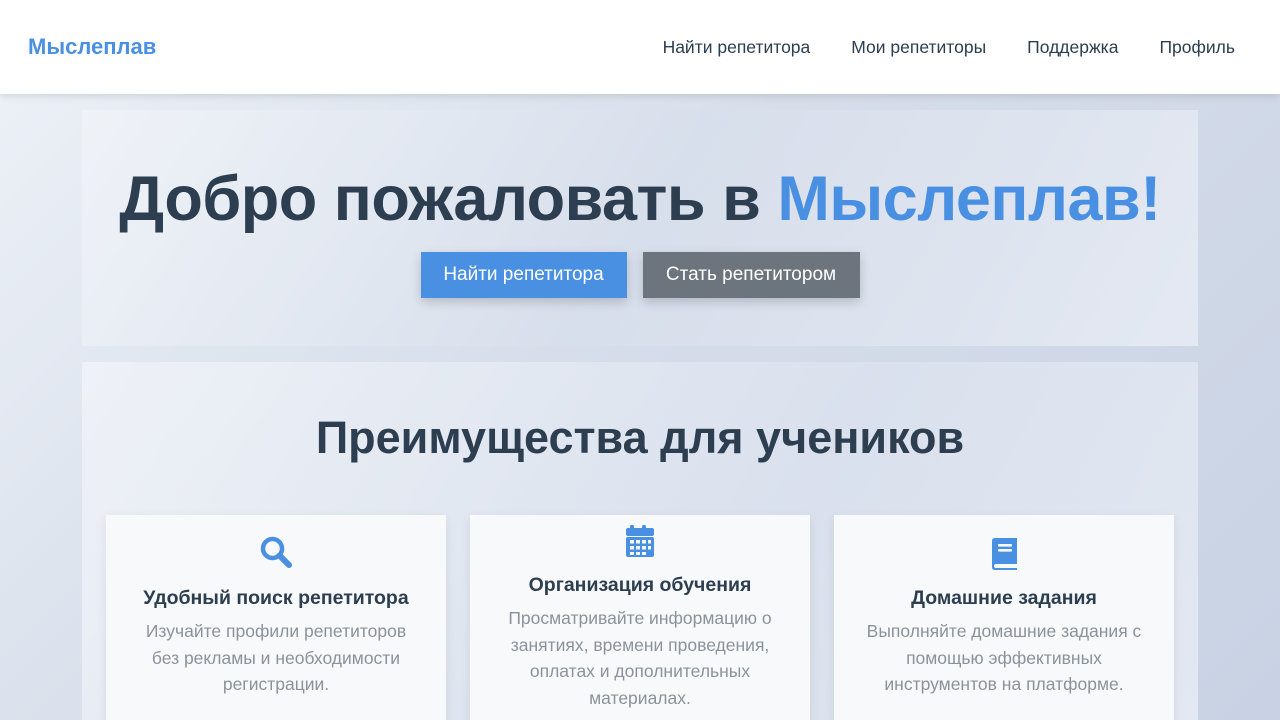  What do you see at coordinates (1197, 47) in the screenshot?
I see `nav-link-profile: Профиль` at bounding box center [1197, 47].